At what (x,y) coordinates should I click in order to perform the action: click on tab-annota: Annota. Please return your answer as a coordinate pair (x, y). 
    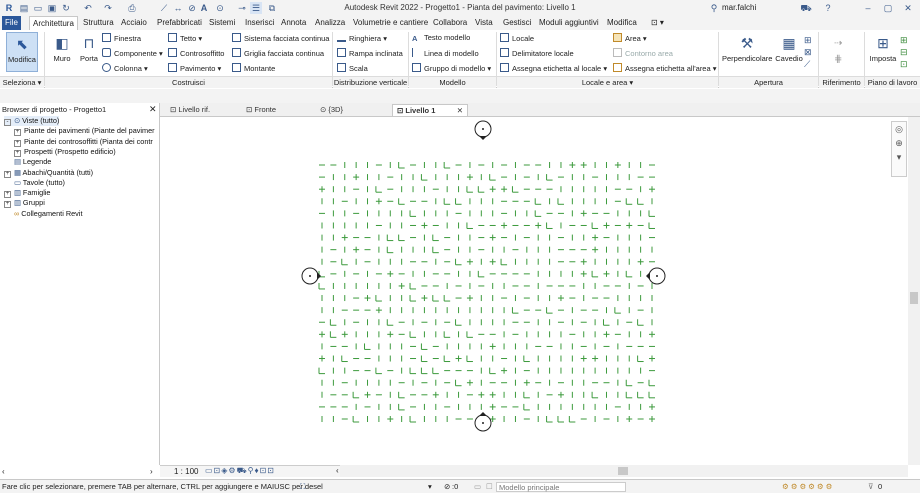
    Looking at the image, I should click on (293, 23).